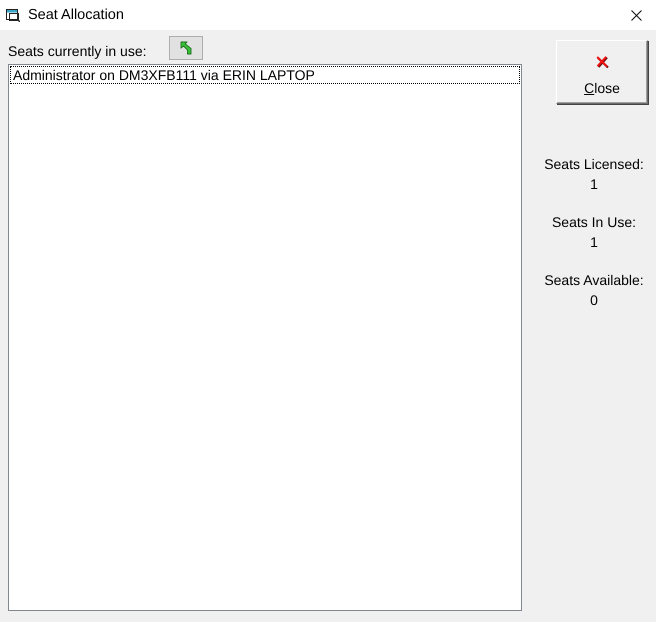  What do you see at coordinates (594, 164) in the screenshot?
I see `stat-label: Seats Licensed:` at bounding box center [594, 164].